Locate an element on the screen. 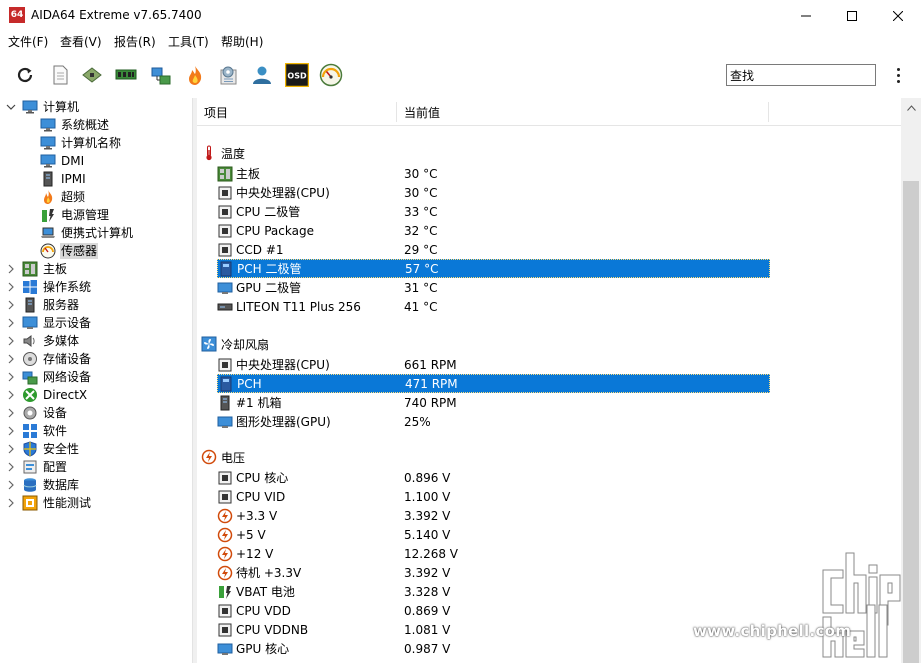  column-header-item: 项目 is located at coordinates (216, 112).